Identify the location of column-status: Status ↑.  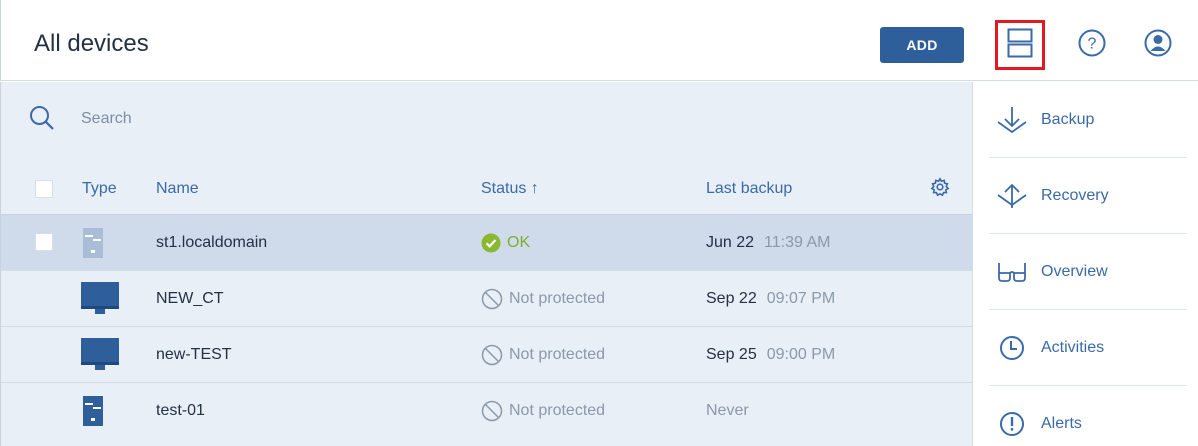
(510, 189).